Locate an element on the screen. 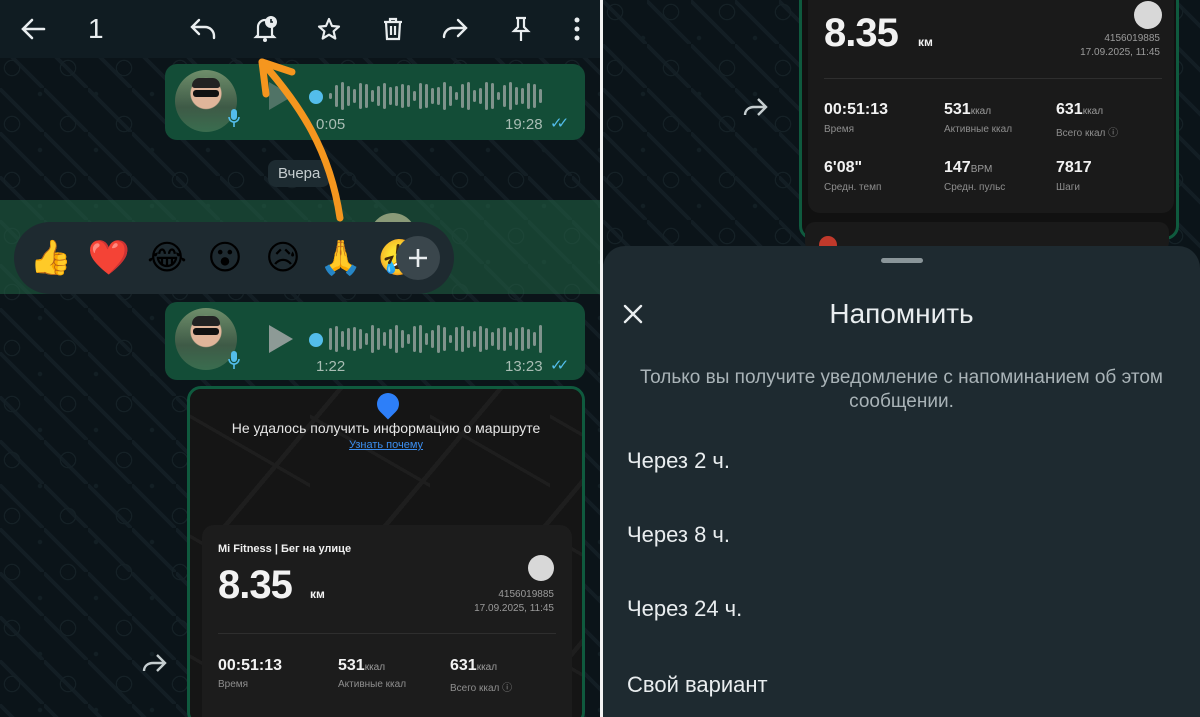 The width and height of the screenshot is (1200, 717). stat-heart-rate-label: Средн. пульс is located at coordinates (975, 187).